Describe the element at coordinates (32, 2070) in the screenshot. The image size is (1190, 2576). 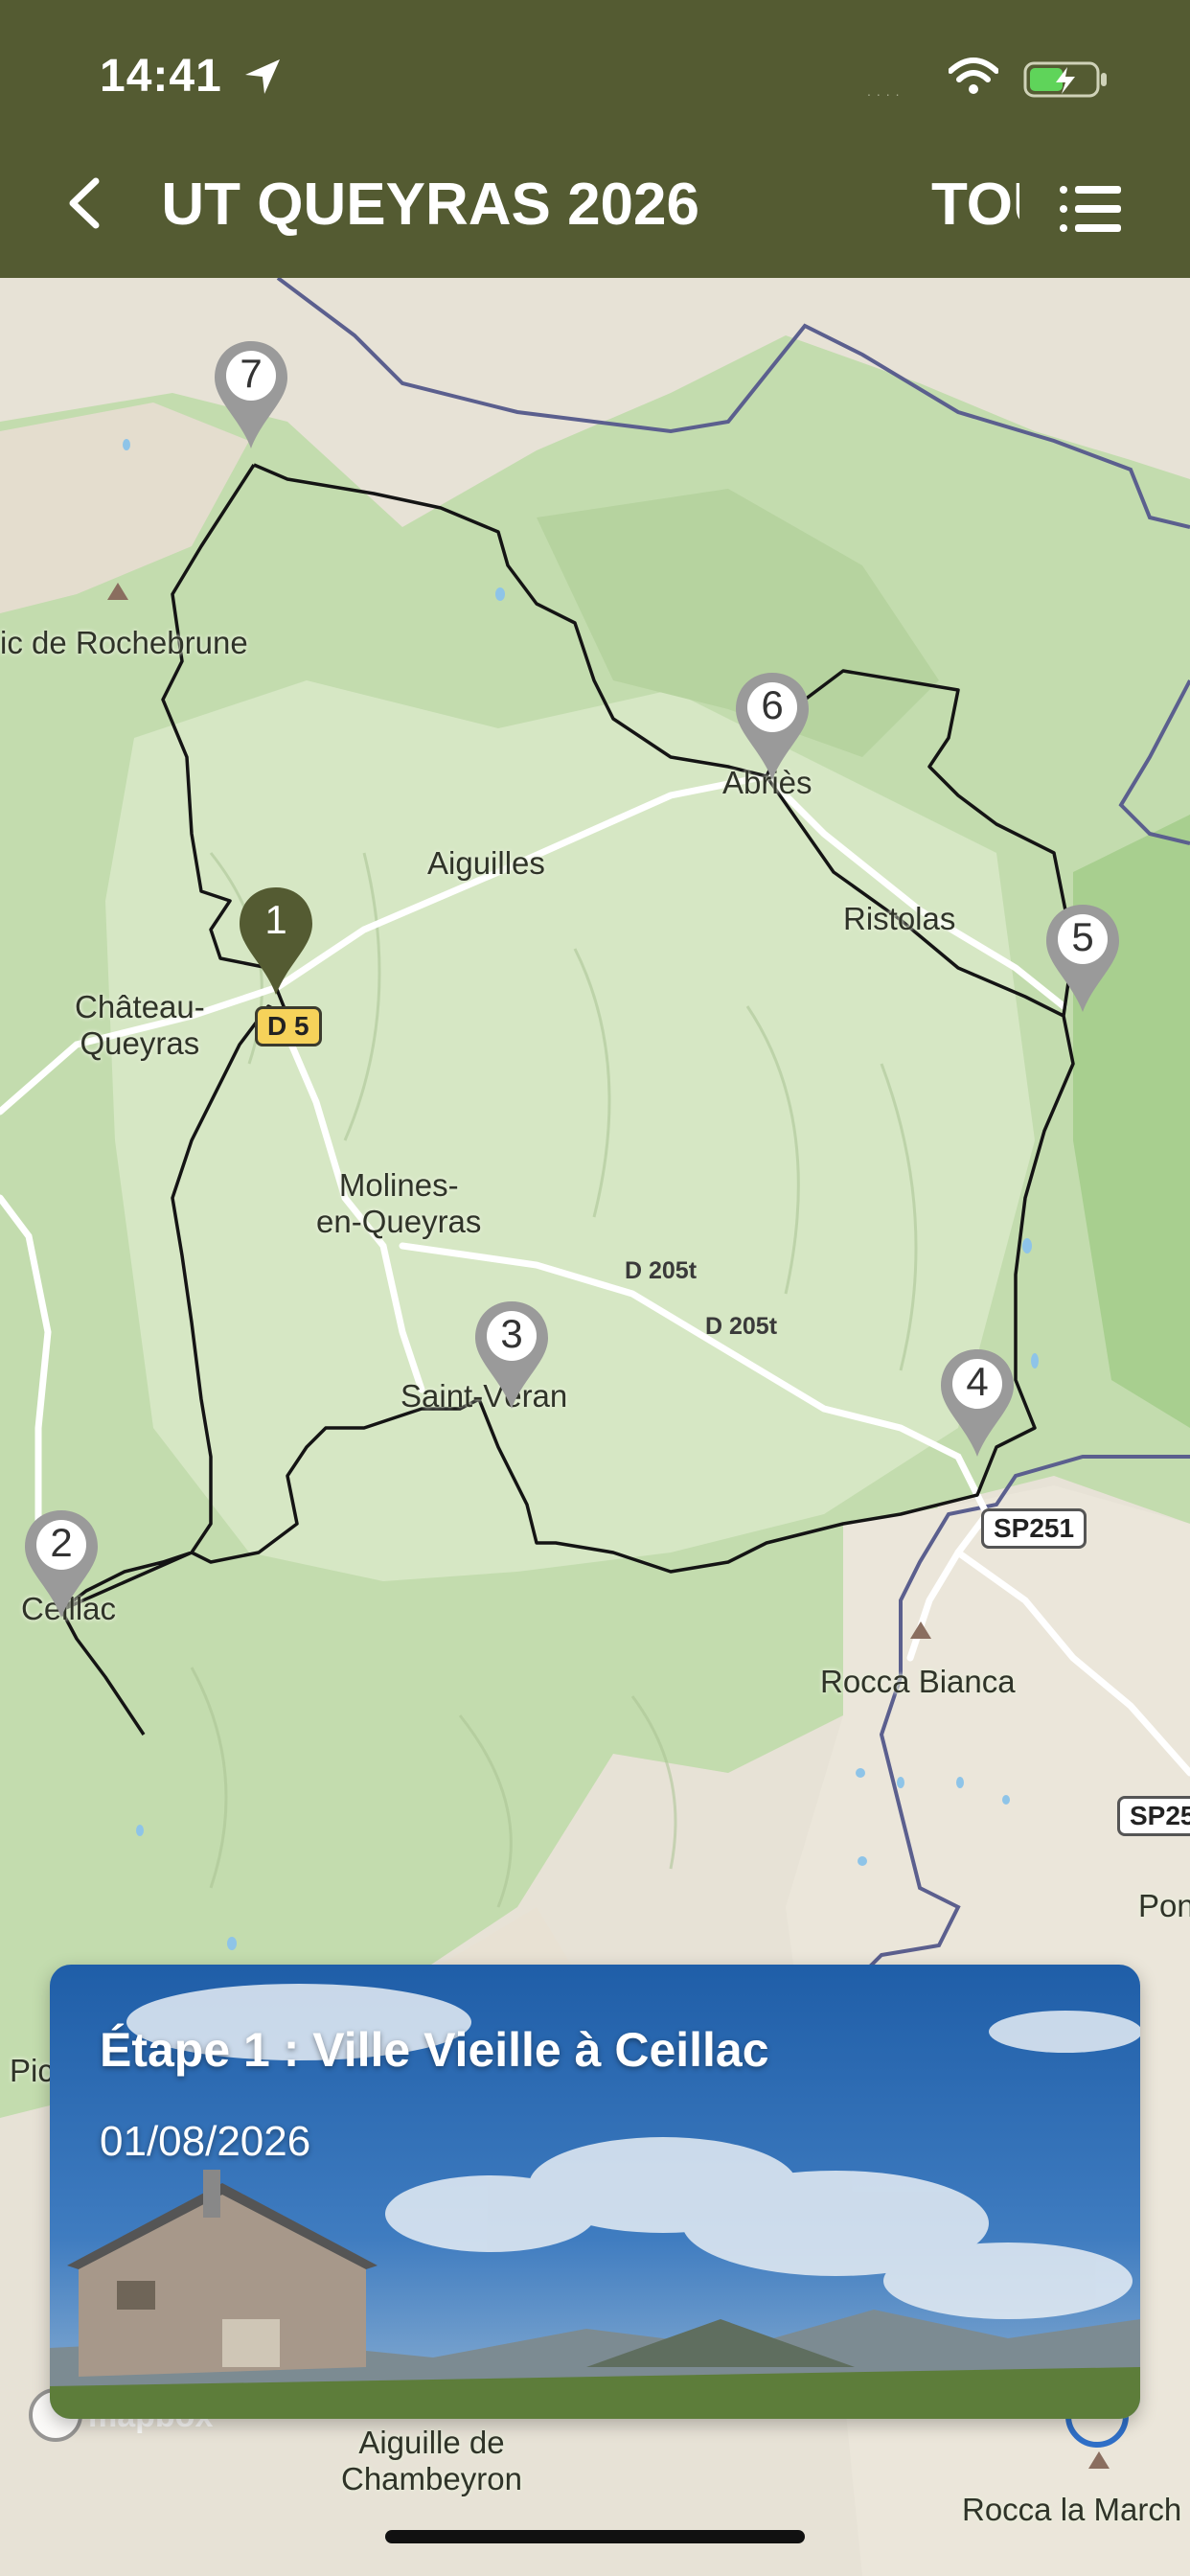
I see `place-label: Pic` at that location.